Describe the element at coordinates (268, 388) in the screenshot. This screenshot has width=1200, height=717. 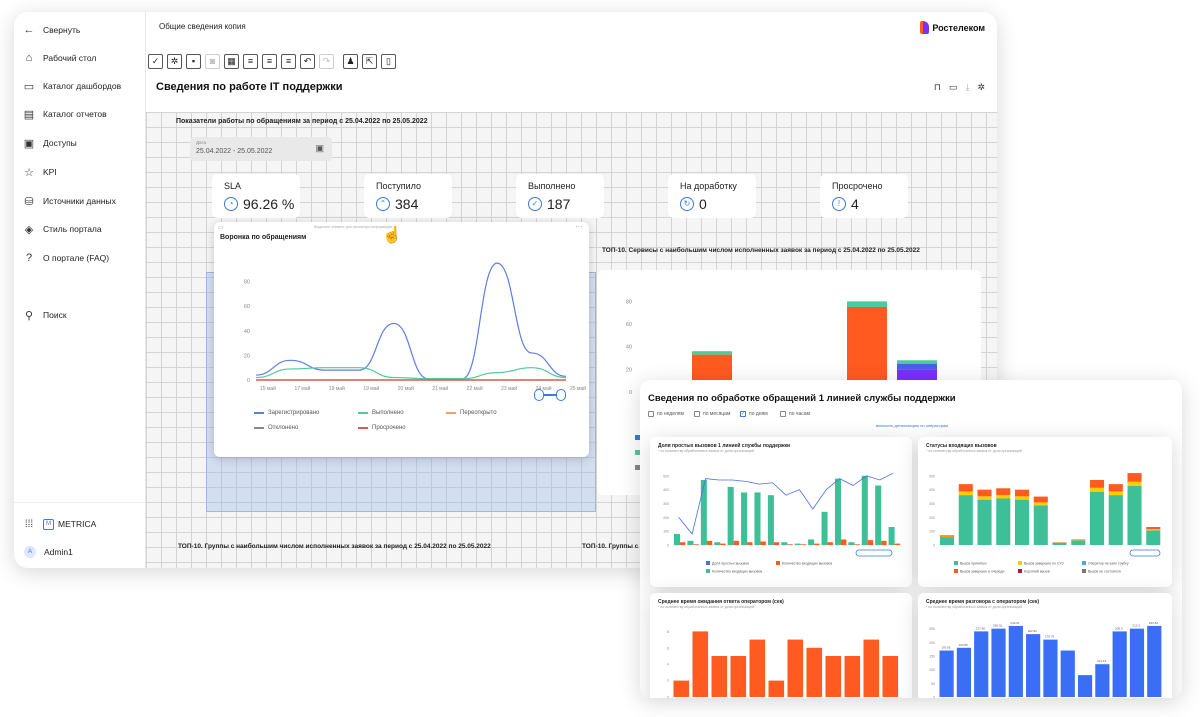
I see `x-tick-label: 15 май` at that location.